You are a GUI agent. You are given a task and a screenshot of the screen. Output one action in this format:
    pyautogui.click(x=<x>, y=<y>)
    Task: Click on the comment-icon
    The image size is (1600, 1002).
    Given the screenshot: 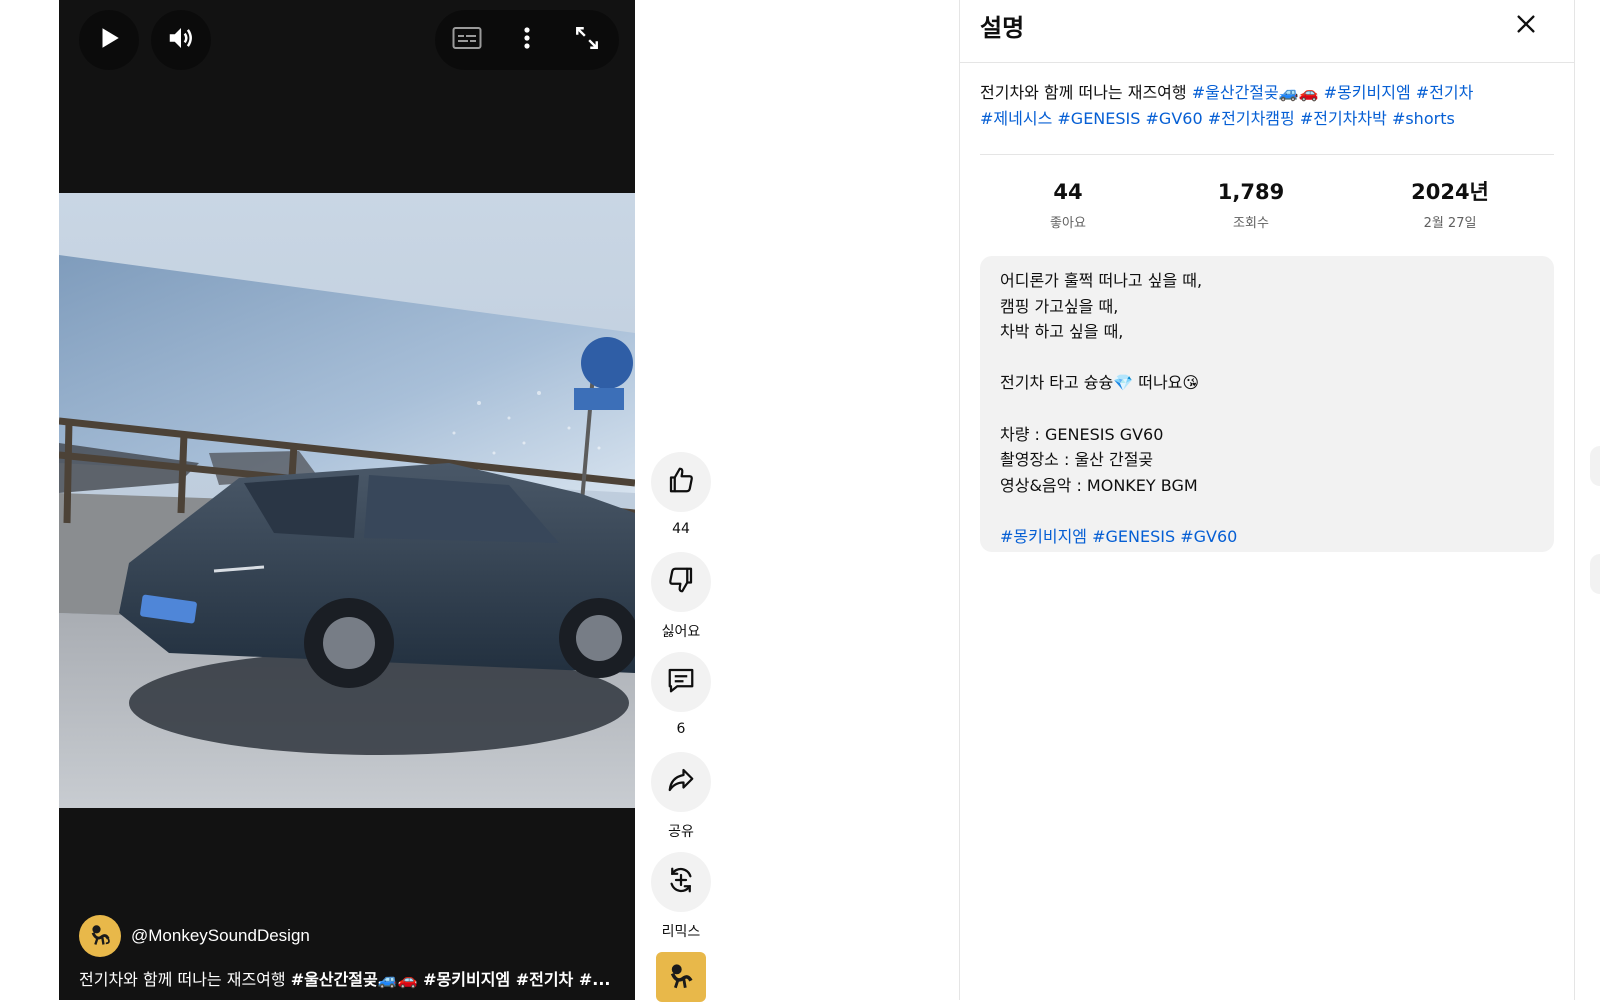 What is the action you would take?
    pyautogui.click(x=681, y=682)
    